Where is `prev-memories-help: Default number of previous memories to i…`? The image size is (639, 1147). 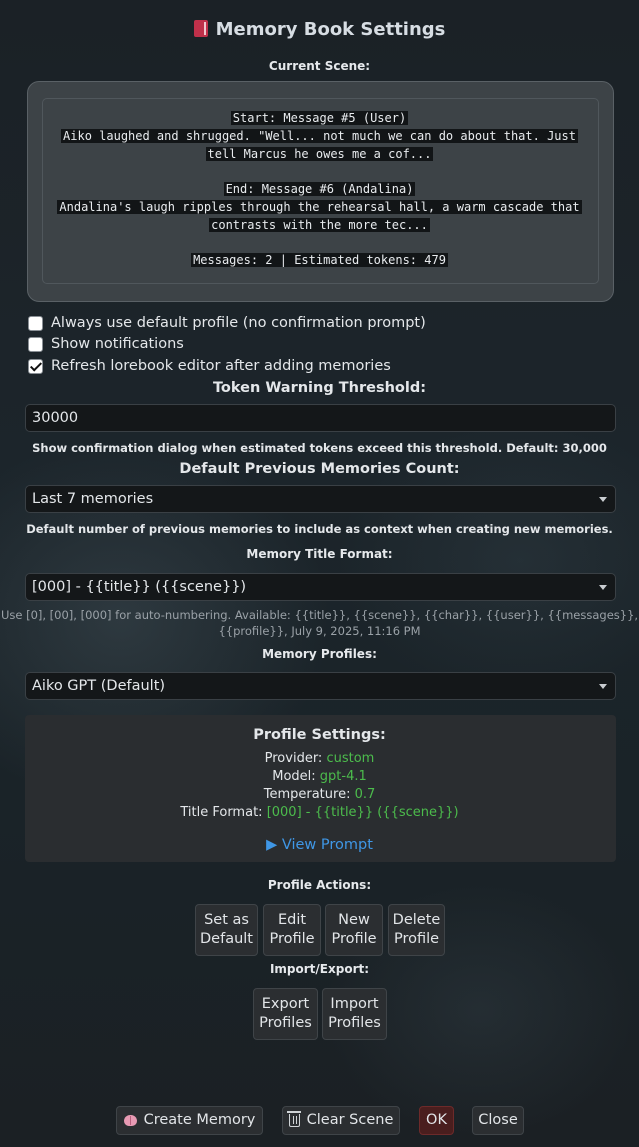 prev-memories-help: Default number of previous memories to i… is located at coordinates (319, 529).